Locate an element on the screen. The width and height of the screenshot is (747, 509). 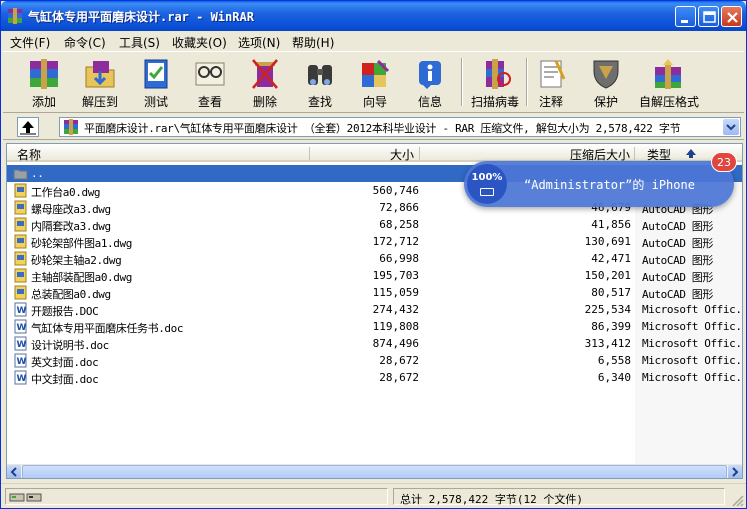
comment-icon is located at coordinates (553, 74).